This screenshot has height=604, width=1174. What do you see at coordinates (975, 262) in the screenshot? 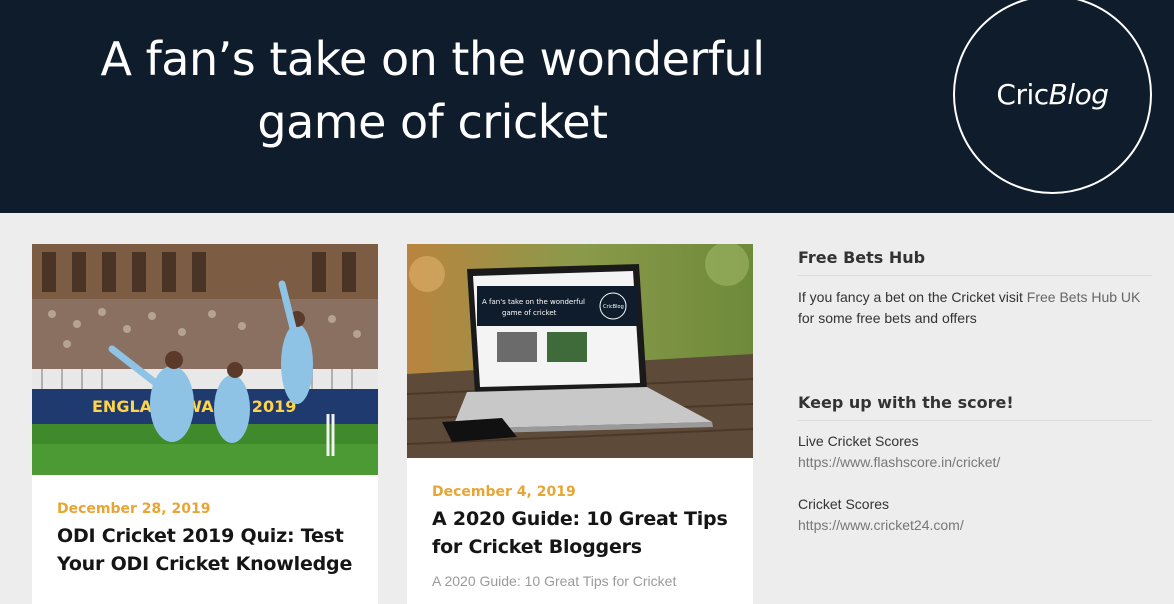
I see `widget-title-free-bets: Free Bets Hub` at bounding box center [975, 262].